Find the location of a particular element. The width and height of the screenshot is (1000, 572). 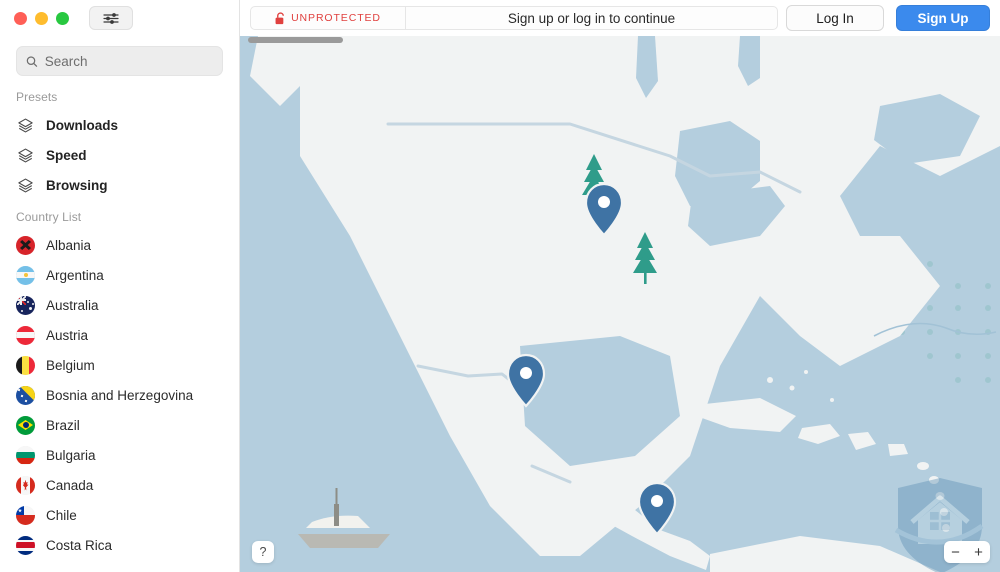

sign-up-button-label: Sign Up is located at coordinates (943, 18).